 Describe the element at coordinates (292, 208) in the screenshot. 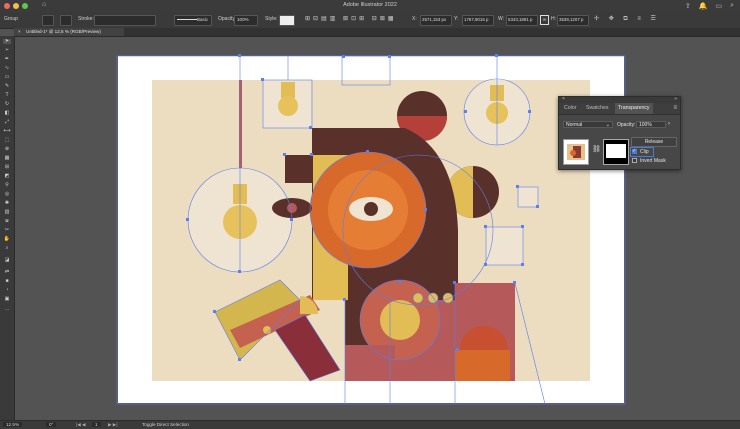

I see `left-eye-iris` at that location.